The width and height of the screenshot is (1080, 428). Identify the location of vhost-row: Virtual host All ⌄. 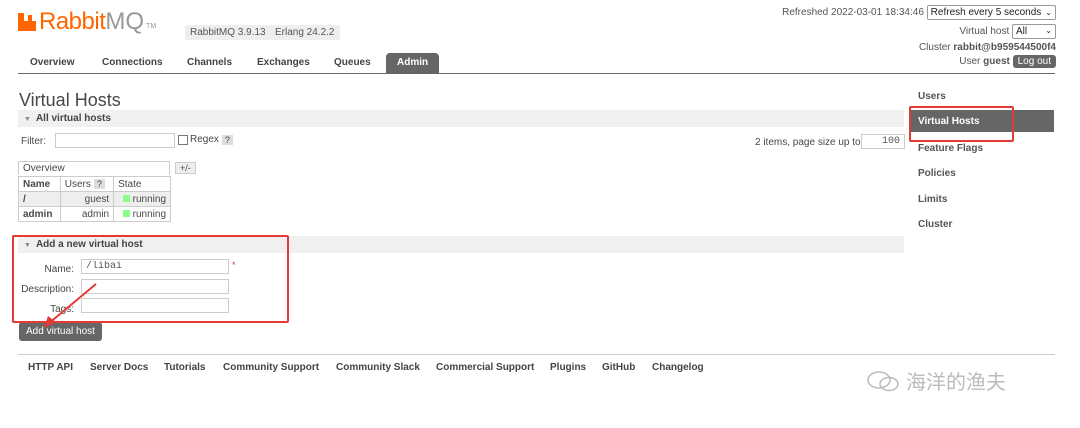
(1007, 31).